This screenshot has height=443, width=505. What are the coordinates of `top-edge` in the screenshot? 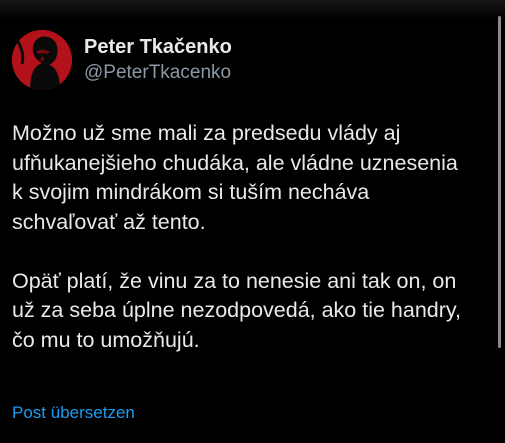 It's located at (252, 10).